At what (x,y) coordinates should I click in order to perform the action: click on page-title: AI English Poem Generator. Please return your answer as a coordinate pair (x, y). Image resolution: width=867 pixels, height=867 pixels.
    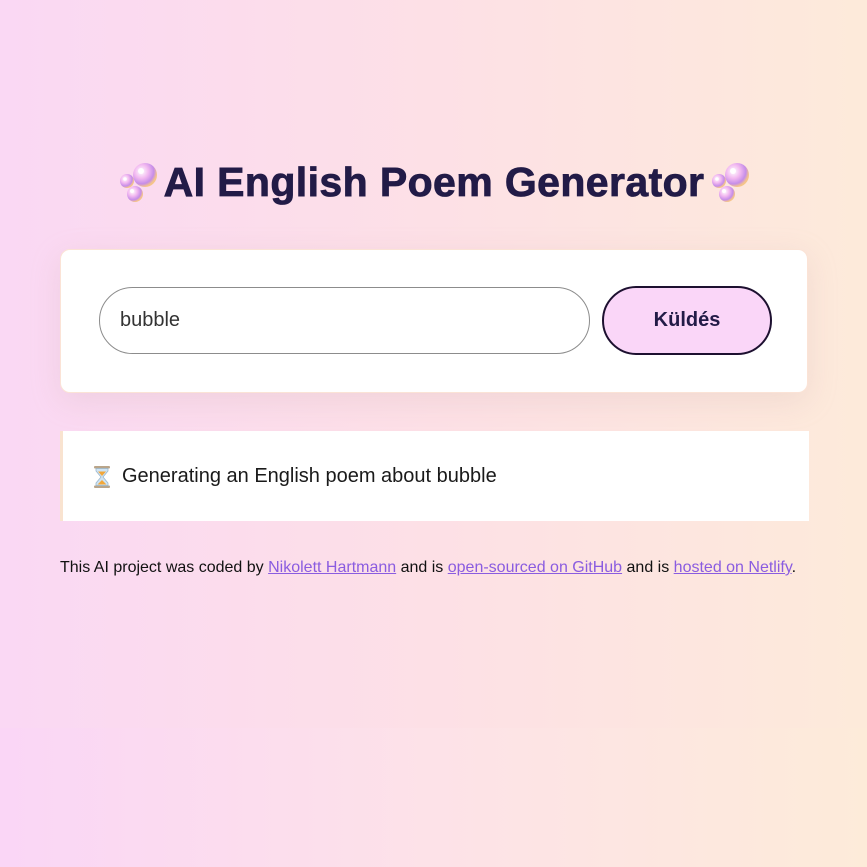
    Looking at the image, I should click on (434, 182).